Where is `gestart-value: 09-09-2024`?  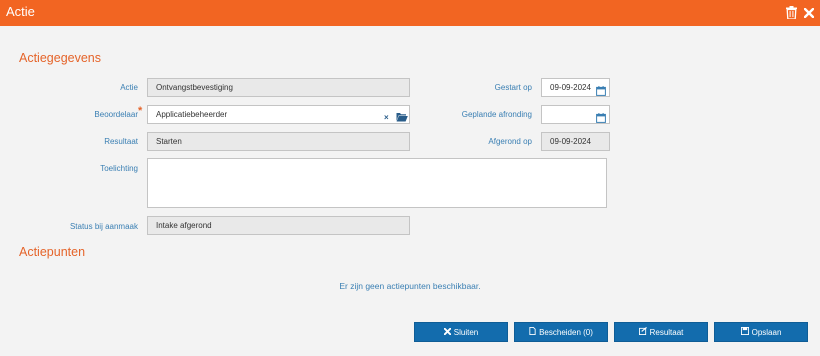
gestart-value: 09-09-2024 is located at coordinates (570, 87).